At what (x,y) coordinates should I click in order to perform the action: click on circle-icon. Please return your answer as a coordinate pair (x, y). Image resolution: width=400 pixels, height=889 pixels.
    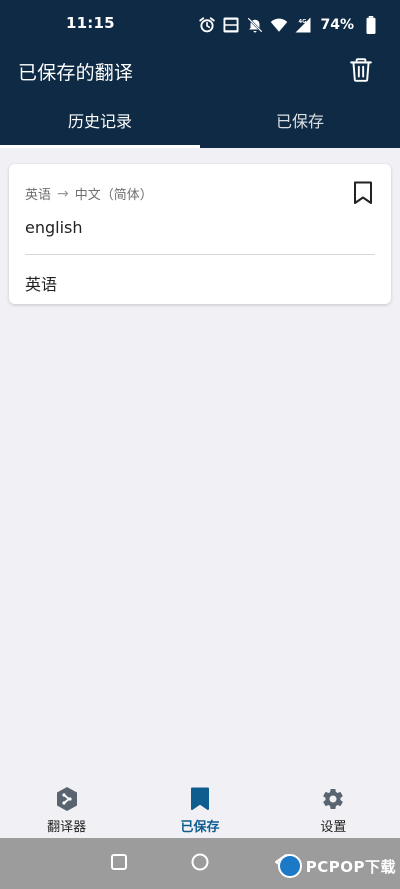
    Looking at the image, I should click on (200, 864).